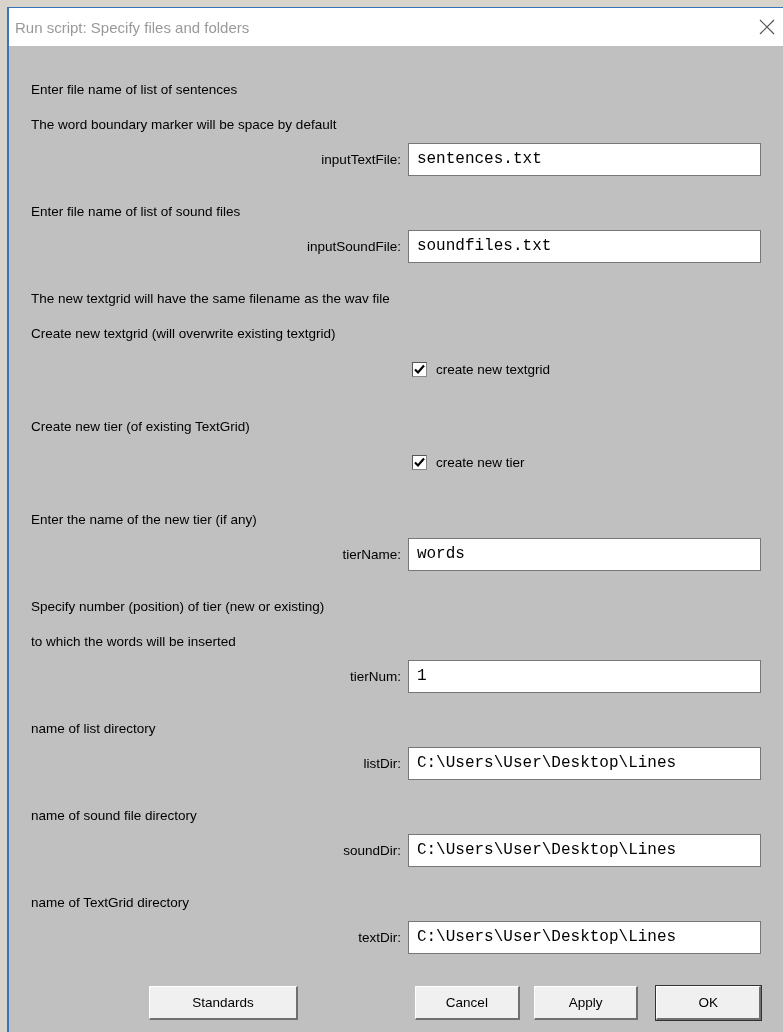  I want to click on dialog-button: OK, so click(708, 1003).